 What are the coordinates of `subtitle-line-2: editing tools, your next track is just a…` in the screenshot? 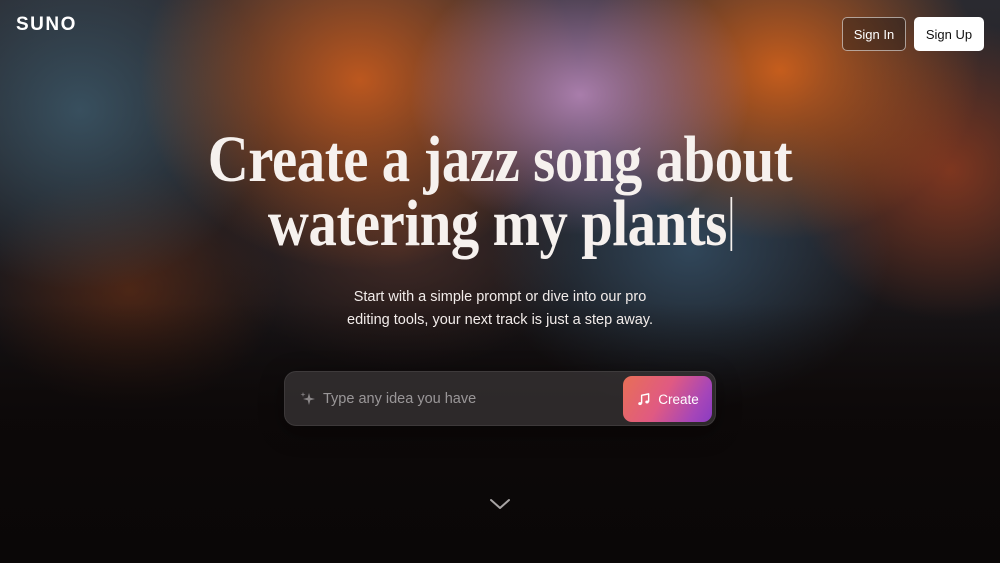 It's located at (500, 320).